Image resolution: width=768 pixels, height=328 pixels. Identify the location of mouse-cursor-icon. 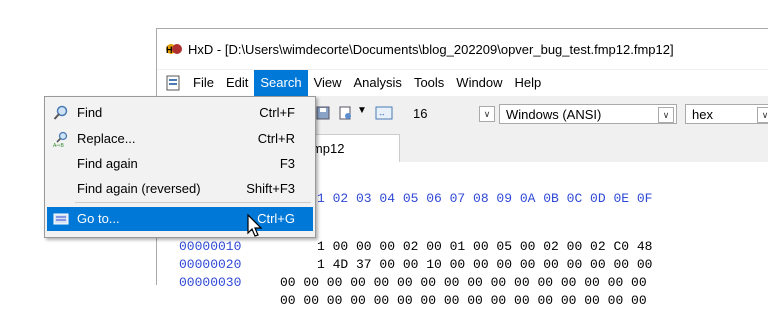
(255, 225).